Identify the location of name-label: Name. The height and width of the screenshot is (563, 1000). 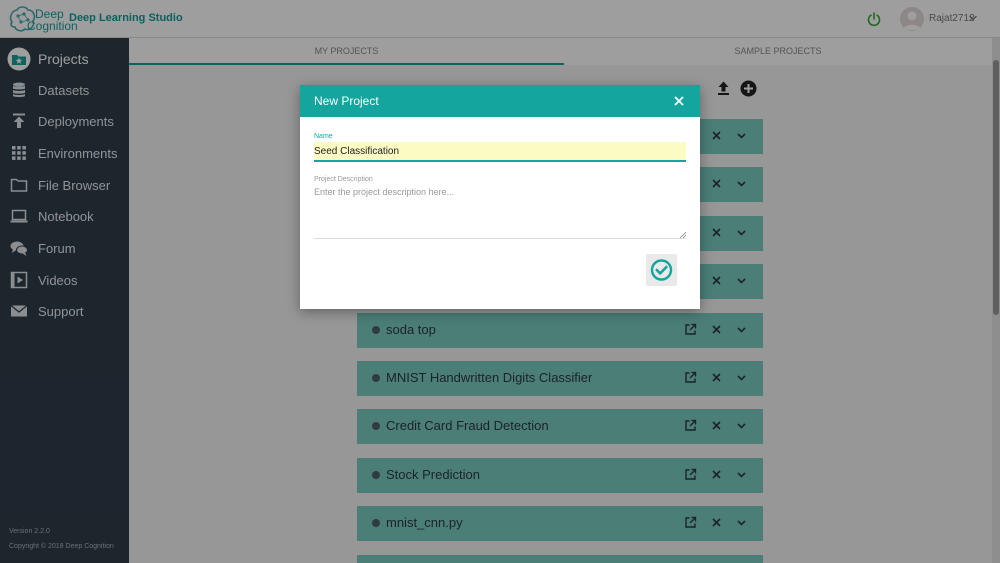
(323, 136).